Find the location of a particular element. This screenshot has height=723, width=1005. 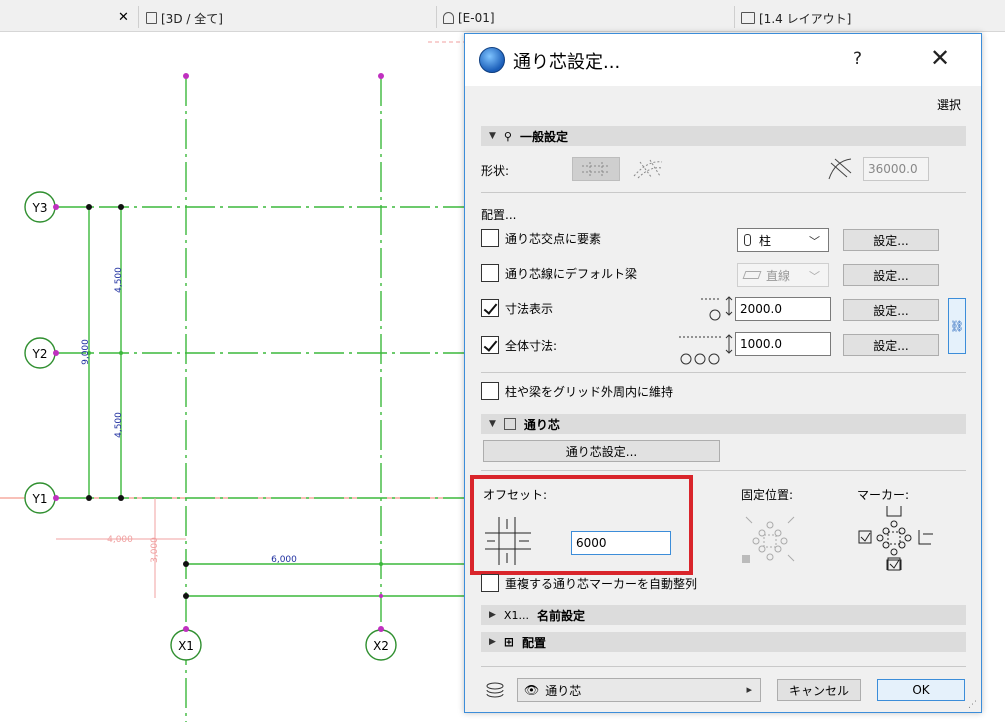

beam-type-dropdown: 直線 ﹀ is located at coordinates (783, 275).